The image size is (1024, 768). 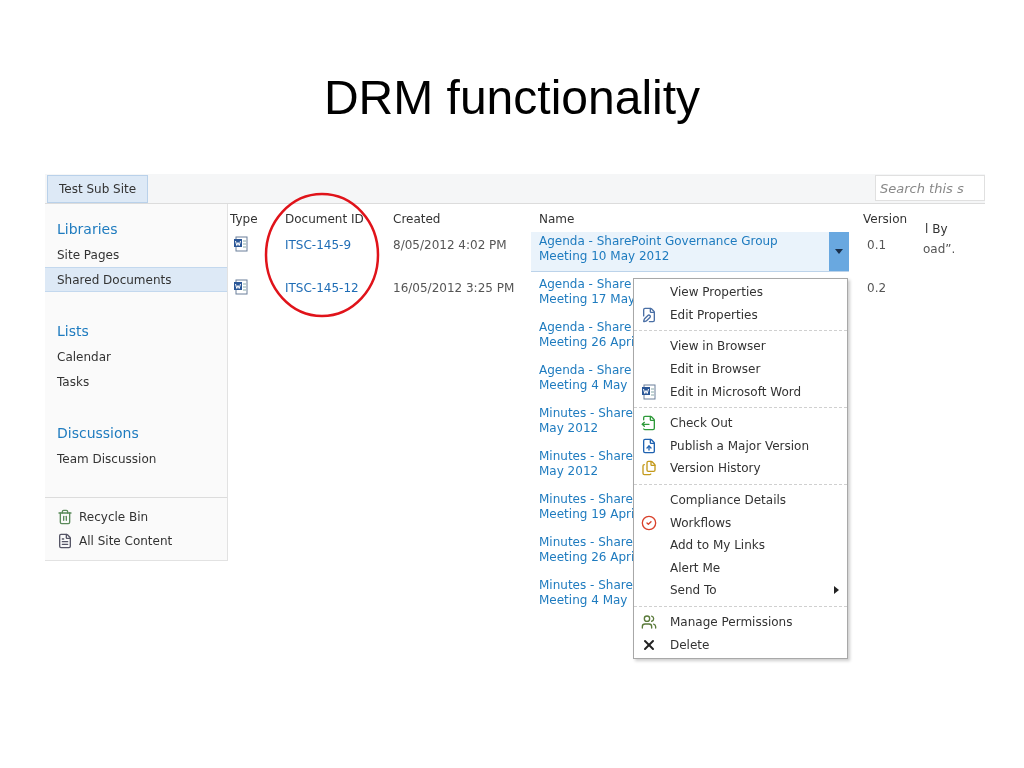 I want to click on nav-item: Tasks, so click(x=136, y=381).